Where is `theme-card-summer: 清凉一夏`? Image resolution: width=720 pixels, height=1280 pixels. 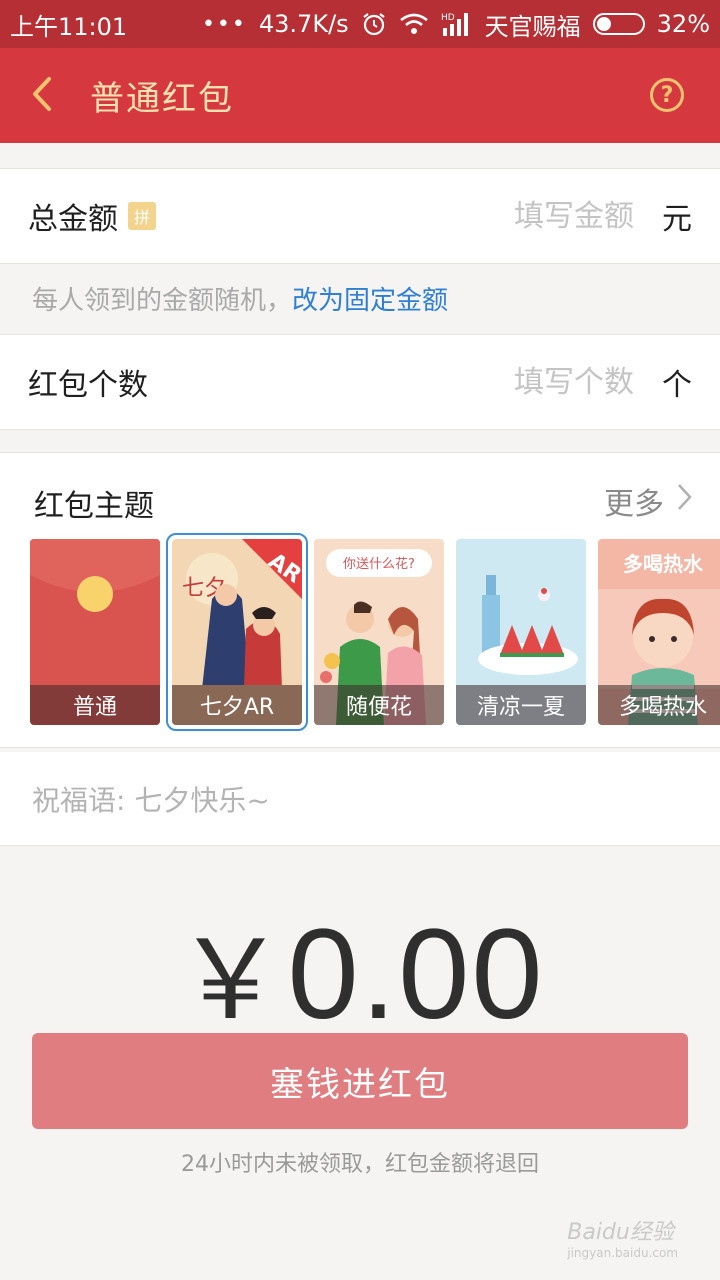
theme-card-summer: 清凉一夏 is located at coordinates (521, 632).